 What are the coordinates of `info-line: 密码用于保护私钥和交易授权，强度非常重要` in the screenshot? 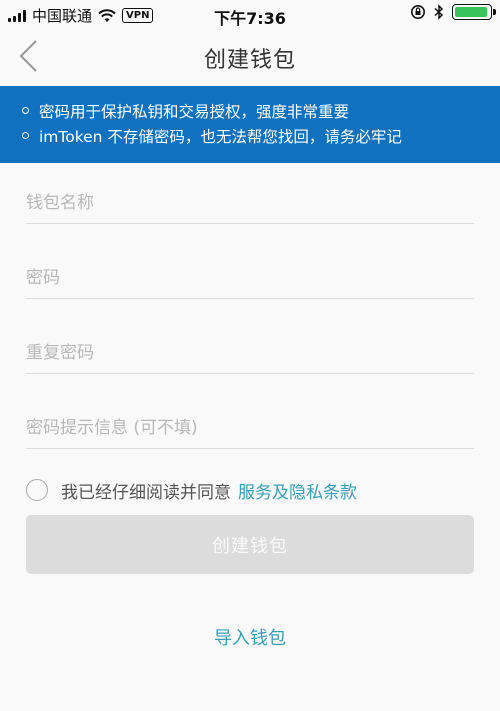 It's located at (261, 110).